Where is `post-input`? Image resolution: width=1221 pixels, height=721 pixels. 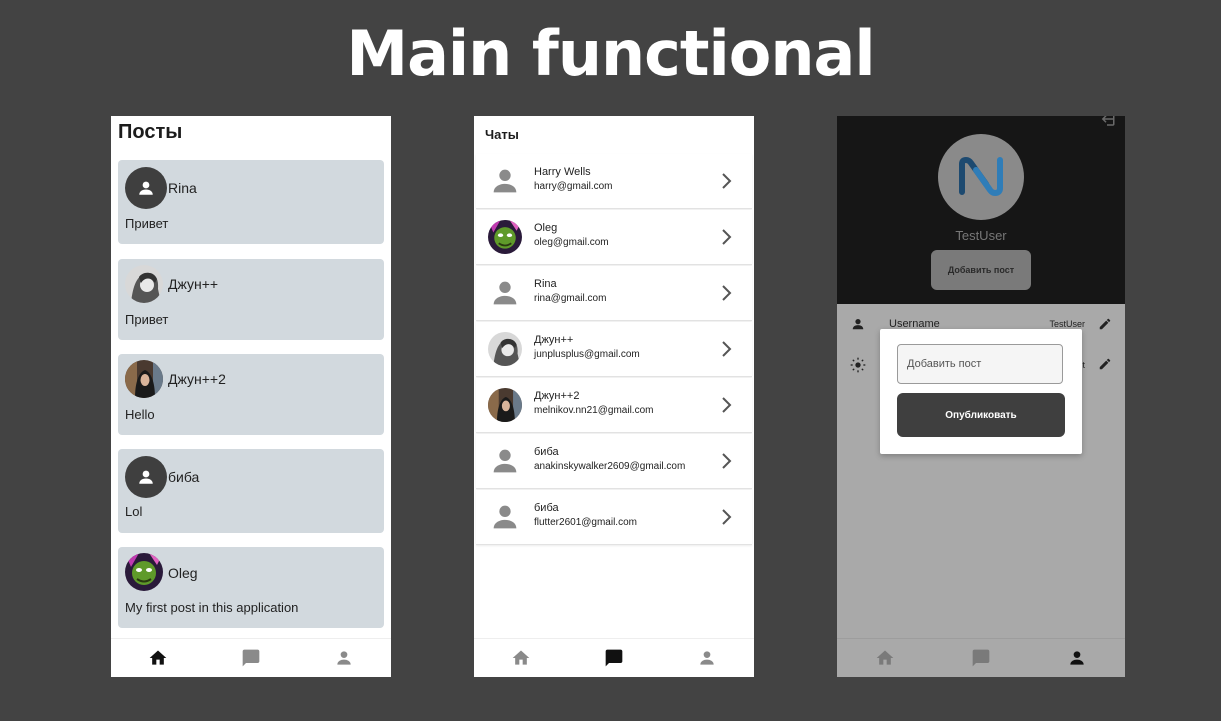
post-input is located at coordinates (980, 364).